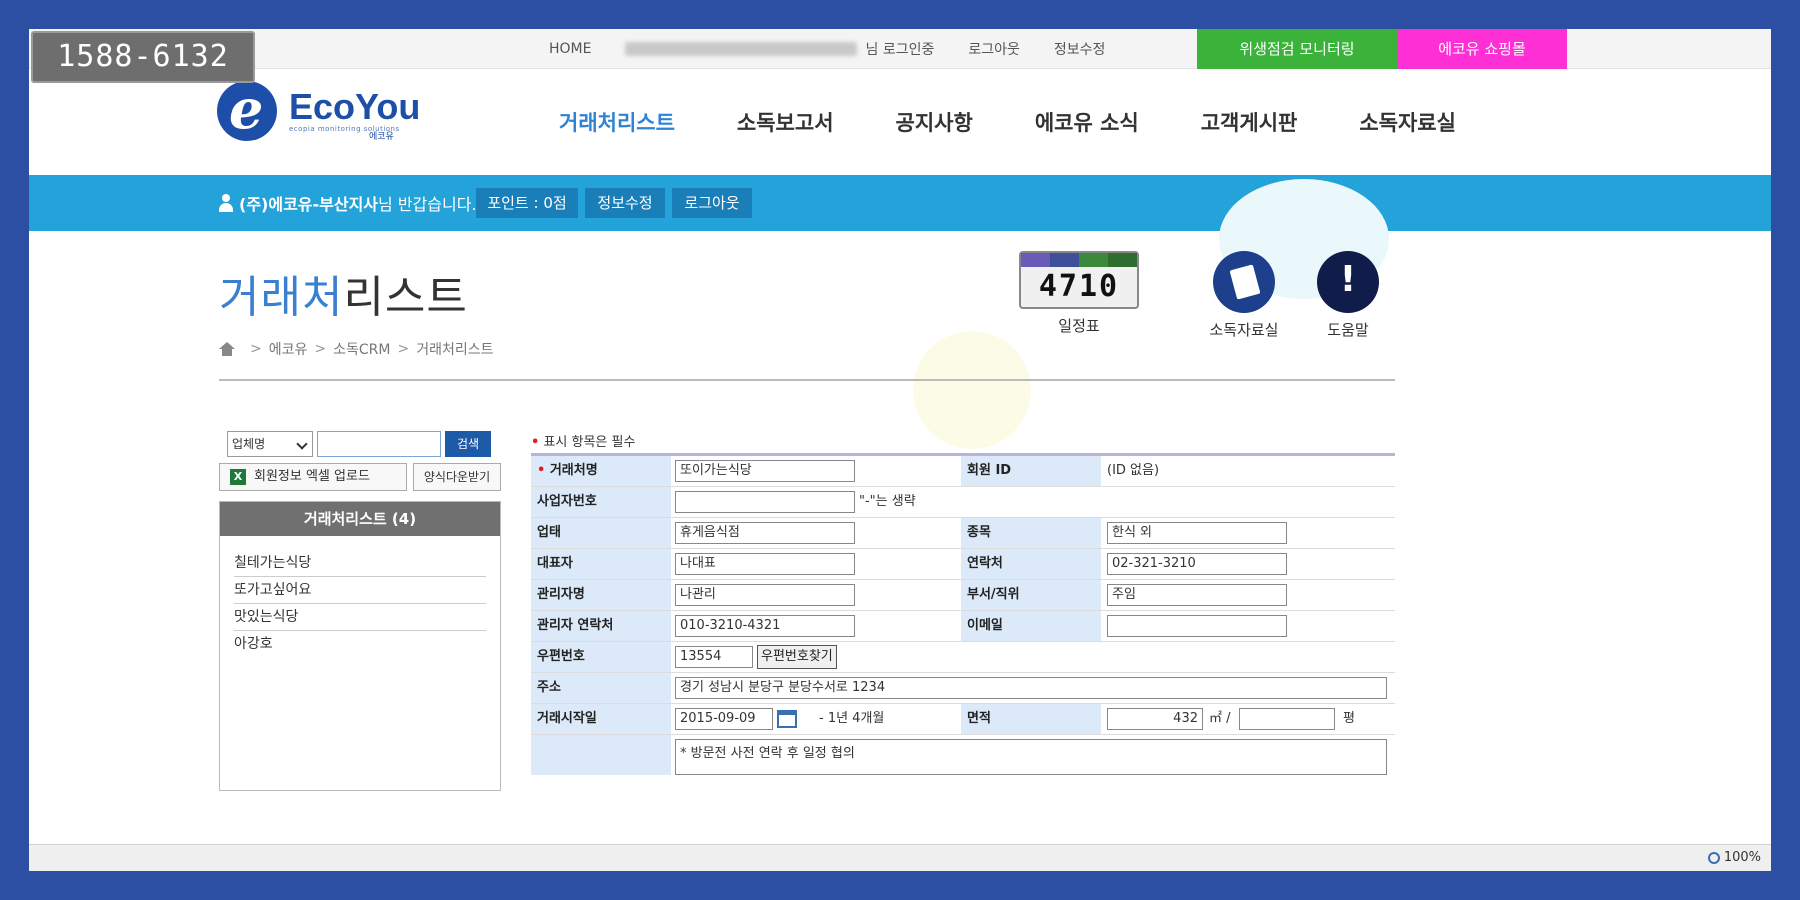 The width and height of the screenshot is (1800, 900). Describe the element at coordinates (625, 203) in the screenshot. I see `member-edit-button: 정보수정` at that location.